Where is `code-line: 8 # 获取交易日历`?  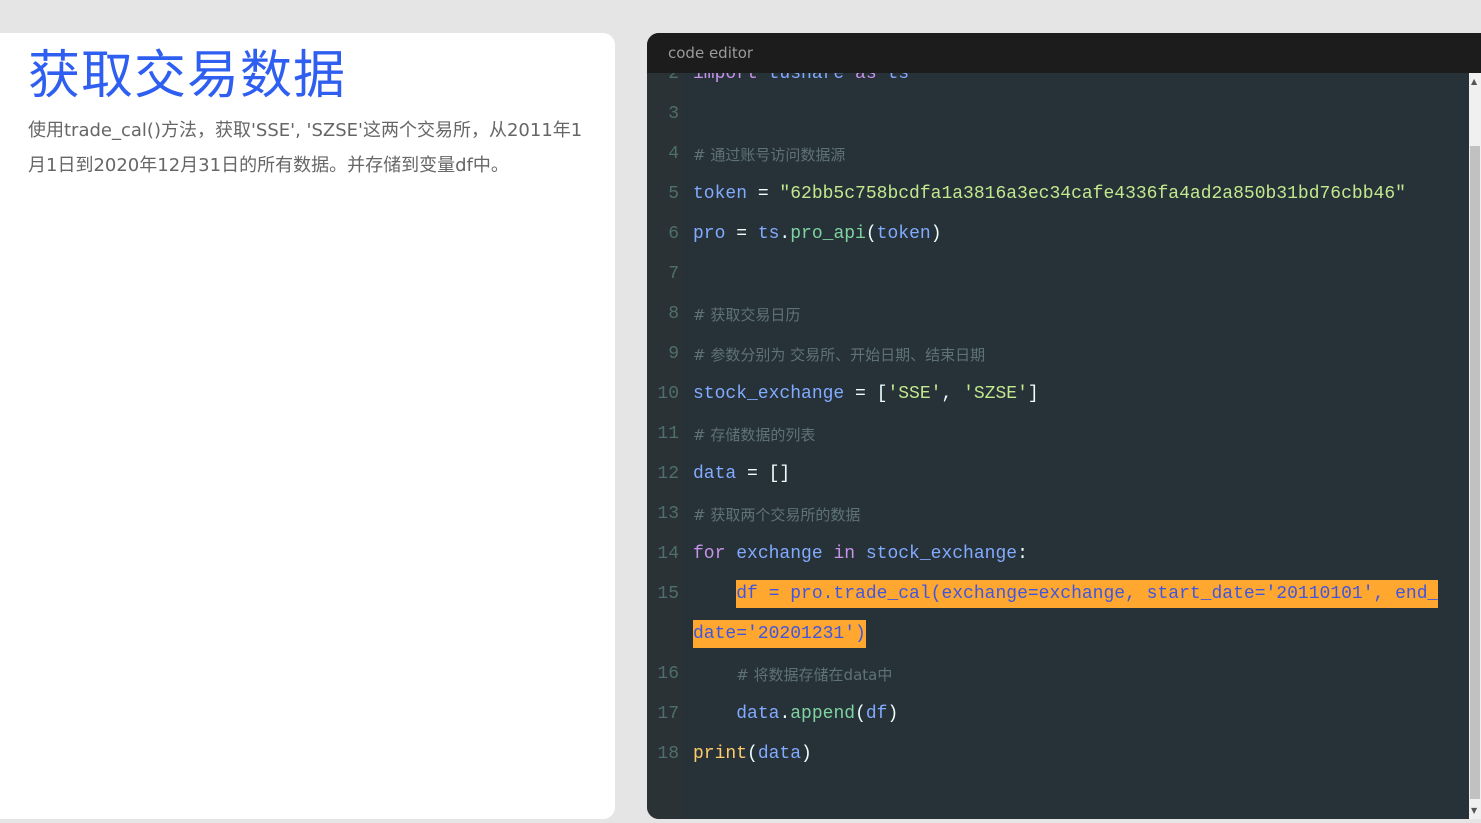
code-line: 8 # 获取交易日历 is located at coordinates (1058, 315).